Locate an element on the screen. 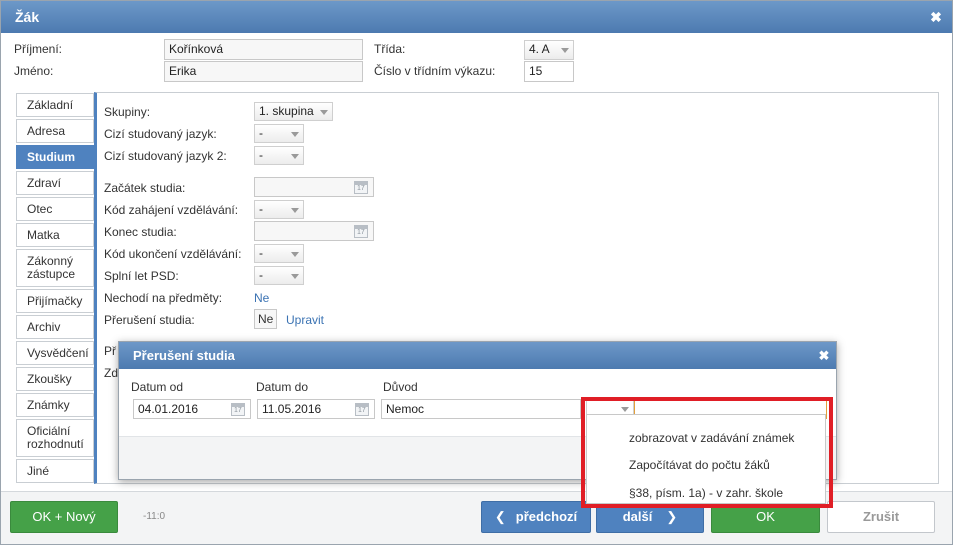 This screenshot has width=953, height=545. dialog-title: Žák is located at coordinates (27, 17).